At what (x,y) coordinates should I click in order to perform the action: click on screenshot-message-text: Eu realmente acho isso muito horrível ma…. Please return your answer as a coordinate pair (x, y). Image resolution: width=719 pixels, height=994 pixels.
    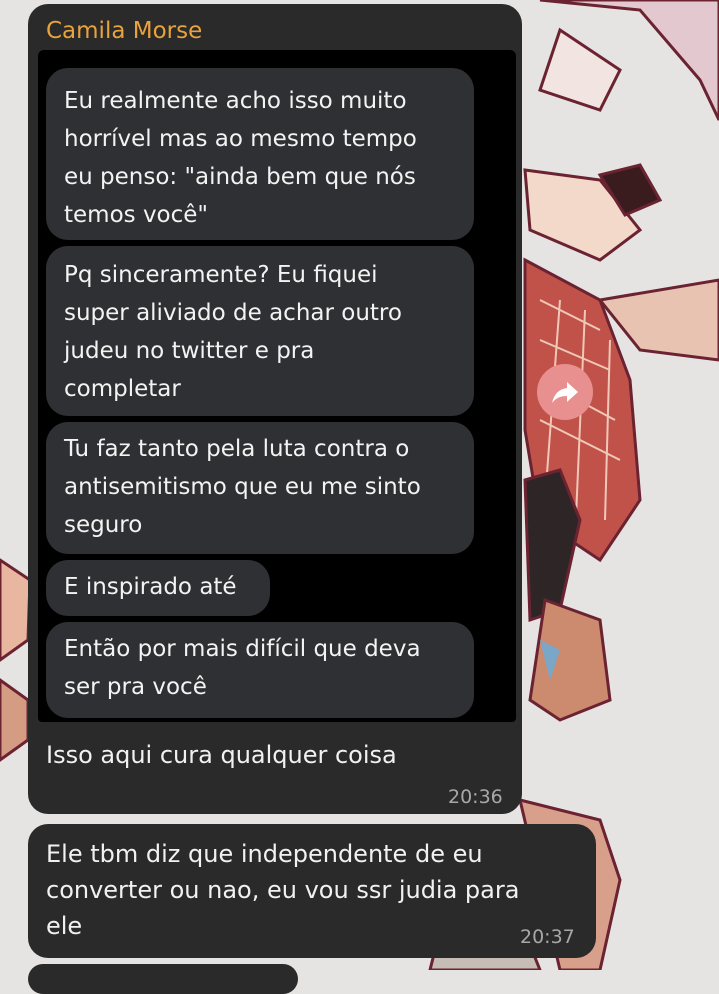
    Looking at the image, I should click on (240, 158).